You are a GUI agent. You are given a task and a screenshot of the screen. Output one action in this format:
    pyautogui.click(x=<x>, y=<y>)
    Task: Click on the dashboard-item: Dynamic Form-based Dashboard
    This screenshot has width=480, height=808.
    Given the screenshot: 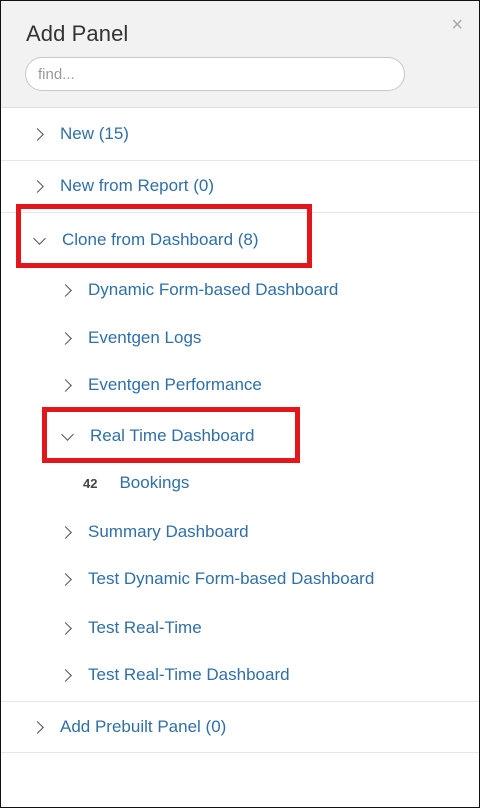 What is the action you would take?
    pyautogui.click(x=240, y=290)
    